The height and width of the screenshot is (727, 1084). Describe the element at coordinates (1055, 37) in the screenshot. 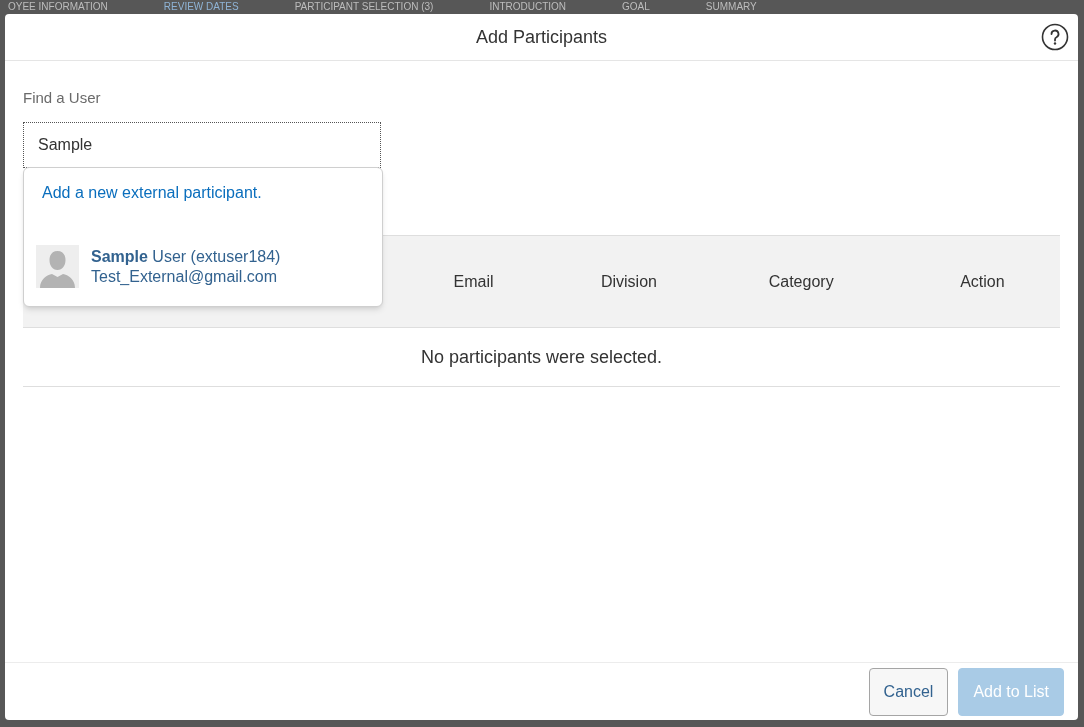

I see `help-icon` at that location.